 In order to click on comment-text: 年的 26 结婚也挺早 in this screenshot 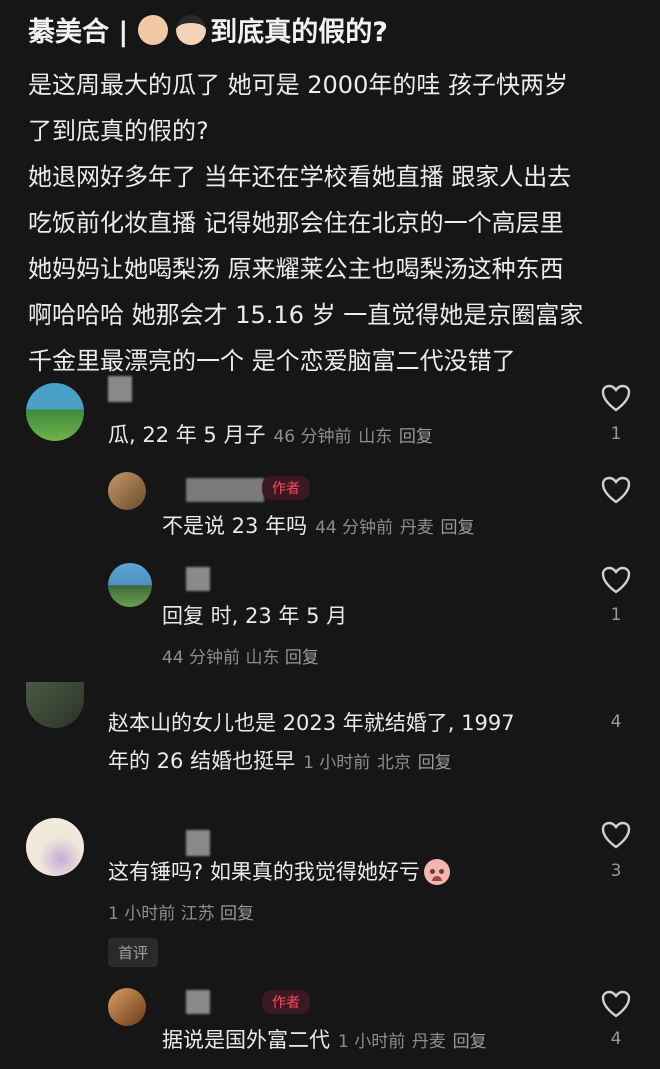, I will do `click(202, 761)`.